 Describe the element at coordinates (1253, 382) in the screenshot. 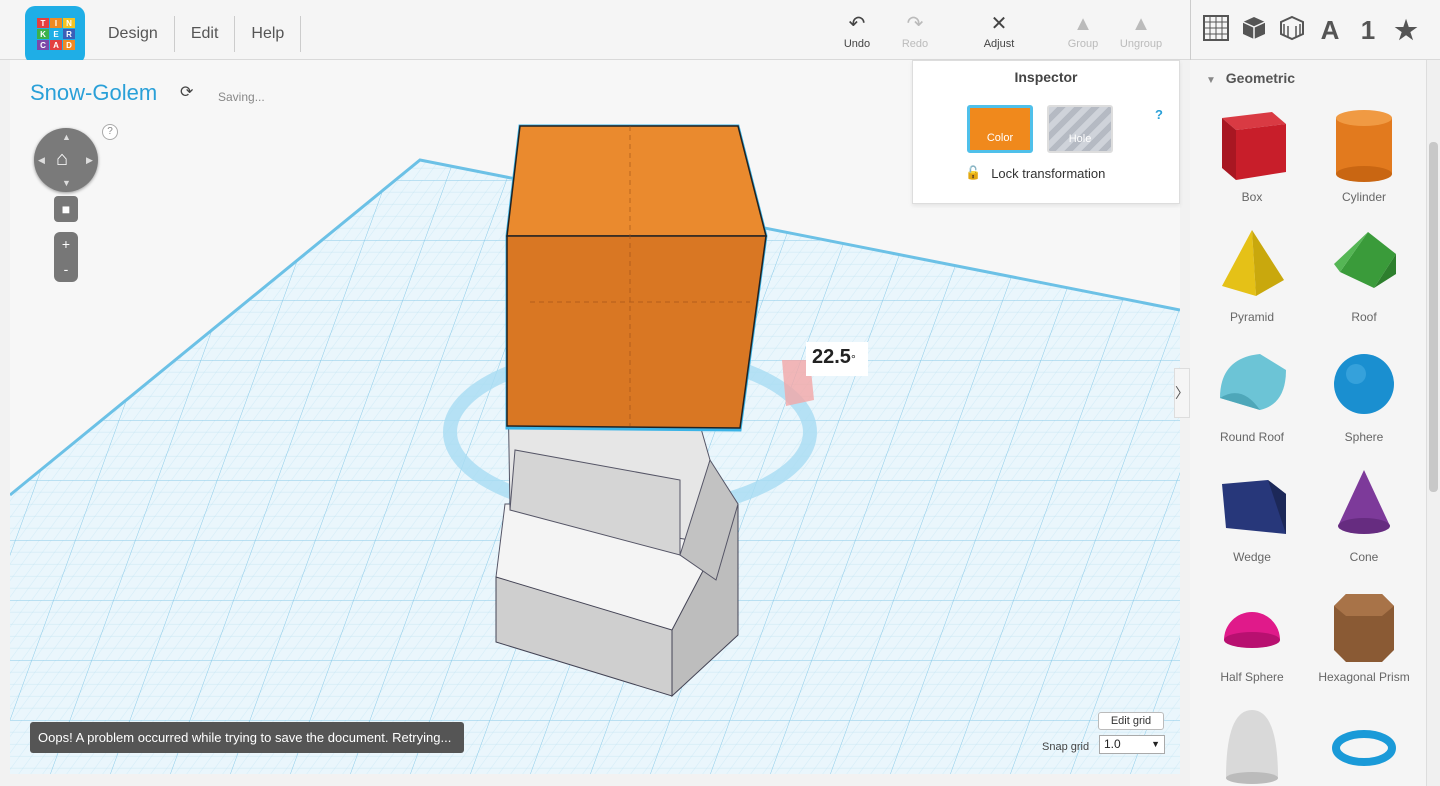

I see `round-roof-shape-icon` at that location.